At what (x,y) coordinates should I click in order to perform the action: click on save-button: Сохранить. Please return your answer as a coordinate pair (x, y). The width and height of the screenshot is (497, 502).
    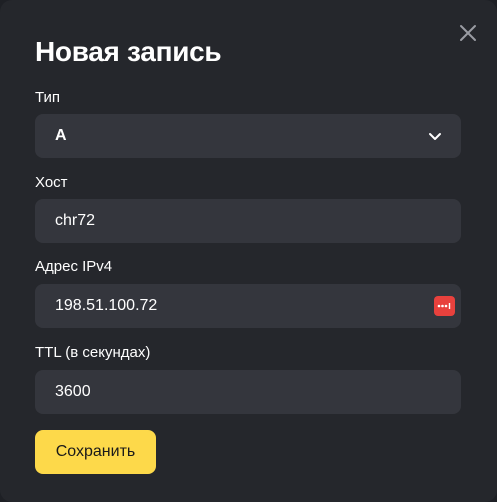
    Looking at the image, I should click on (95, 452).